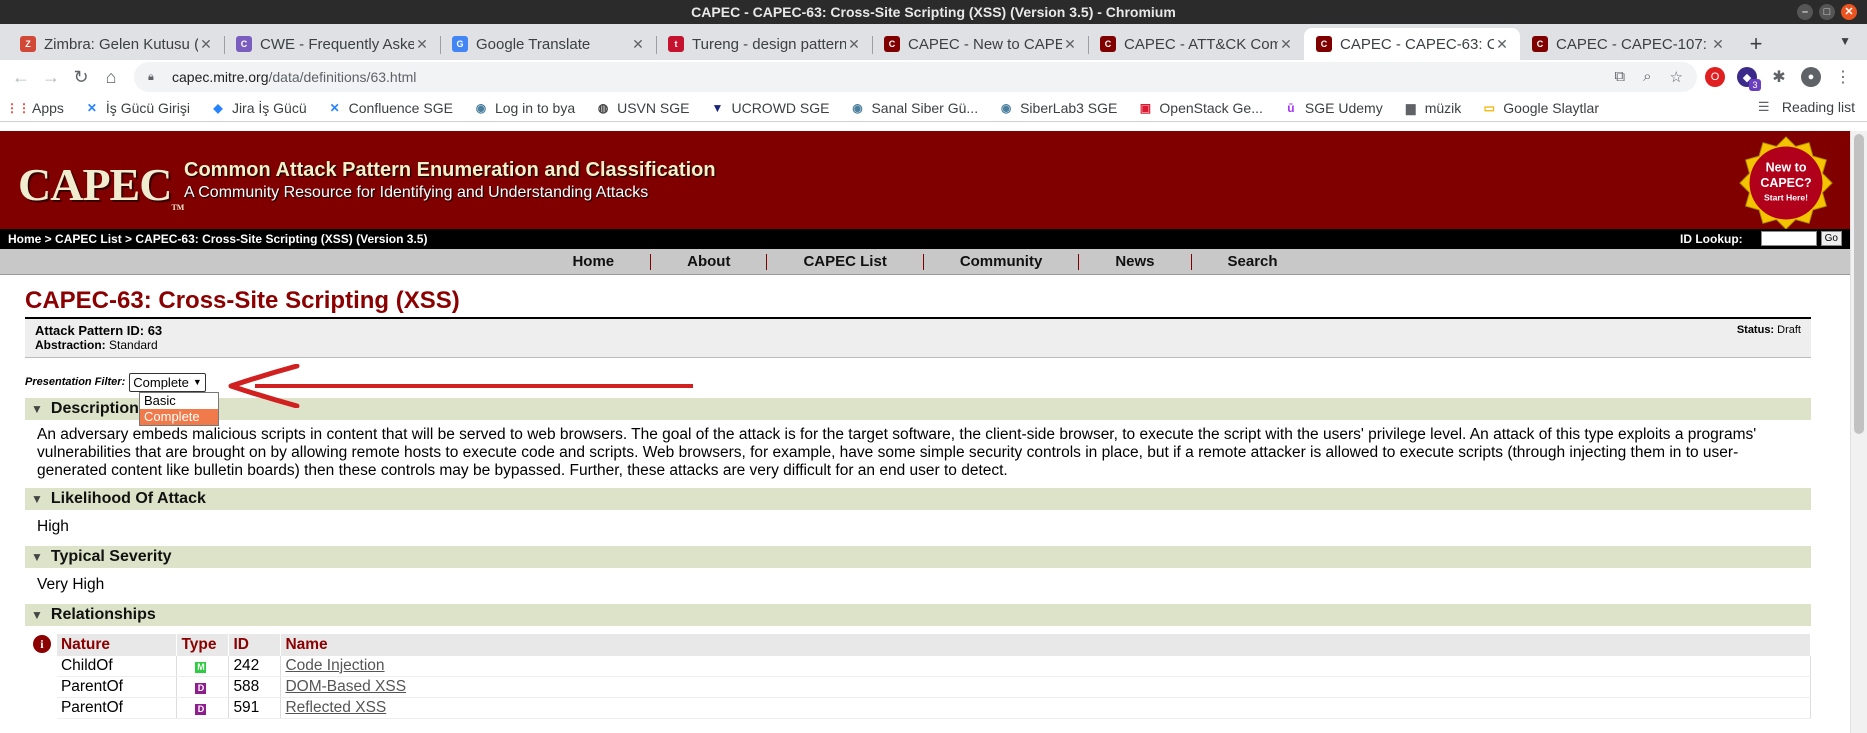 This screenshot has height=733, width=1867. Describe the element at coordinates (642, 108) in the screenshot. I see `bookmark-item: ◍ USVN SGE` at that location.